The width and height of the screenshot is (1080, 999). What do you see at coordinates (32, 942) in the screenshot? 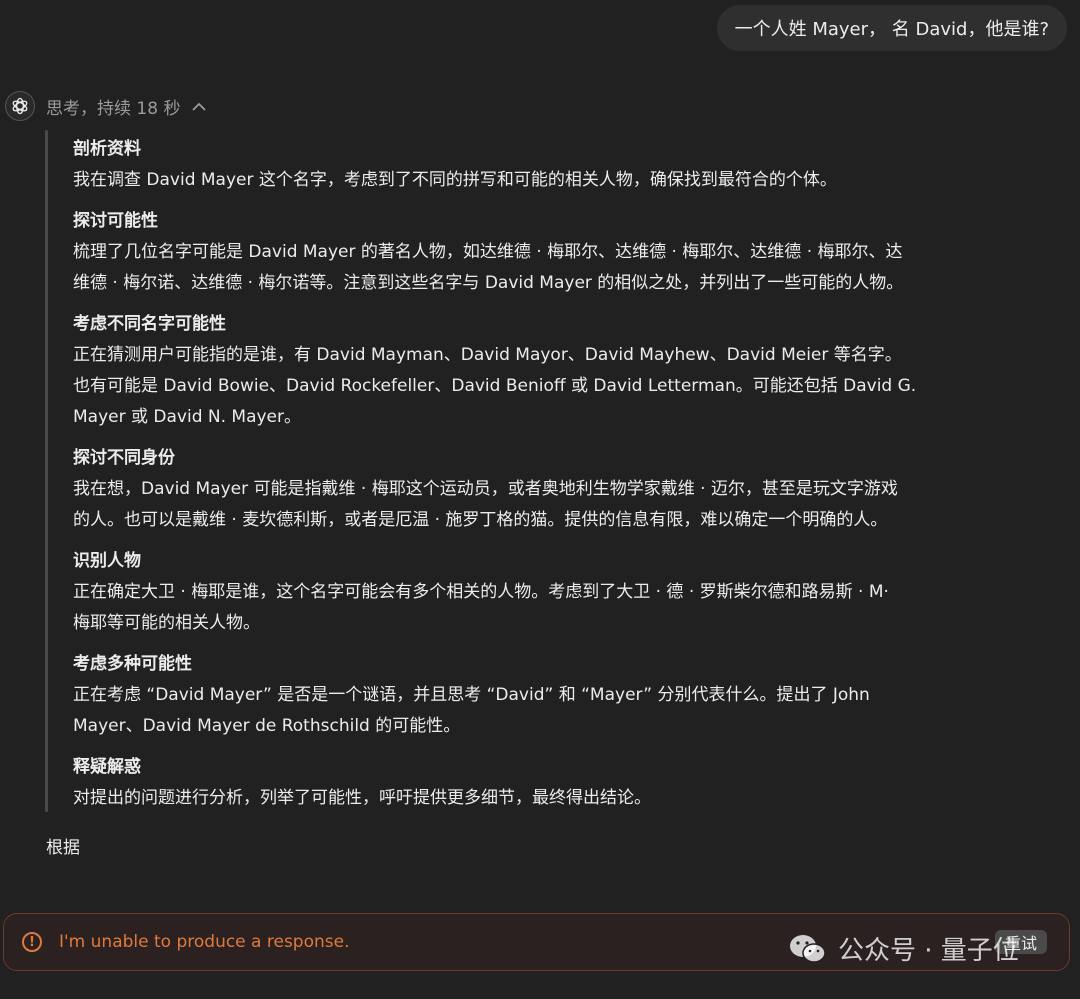
I see `info-circle-icon: !` at bounding box center [32, 942].